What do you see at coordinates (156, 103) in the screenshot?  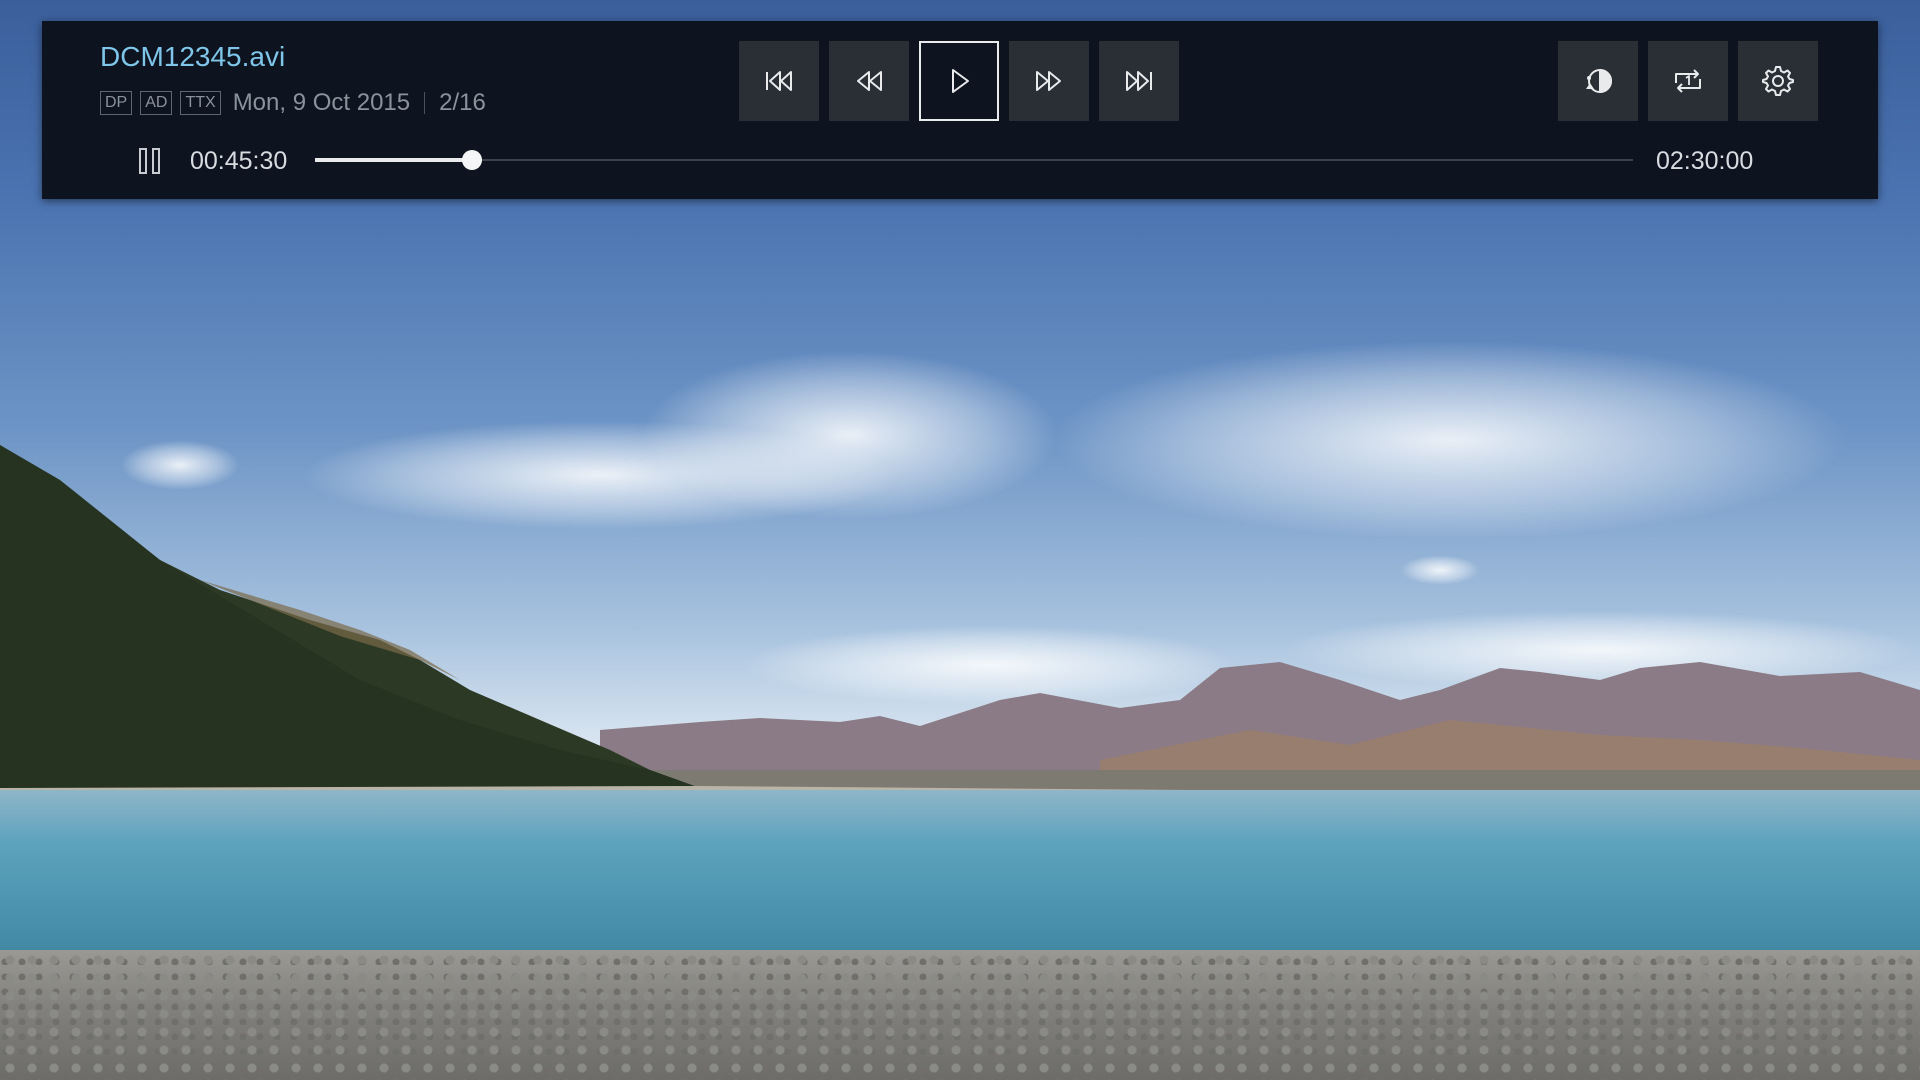 I see `ad-badge: AD` at bounding box center [156, 103].